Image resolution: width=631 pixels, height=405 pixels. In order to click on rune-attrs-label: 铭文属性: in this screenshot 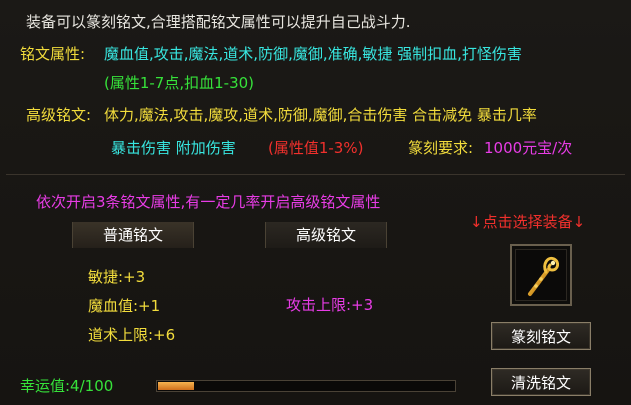, I will do `click(53, 54)`.